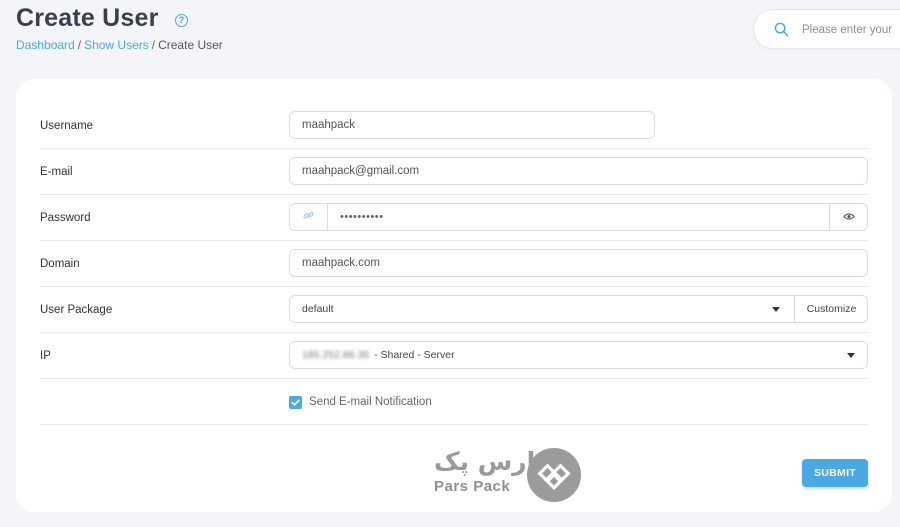 Image resolution: width=900 pixels, height=527 pixels. What do you see at coordinates (45, 356) in the screenshot?
I see `ip-label: IP` at bounding box center [45, 356].